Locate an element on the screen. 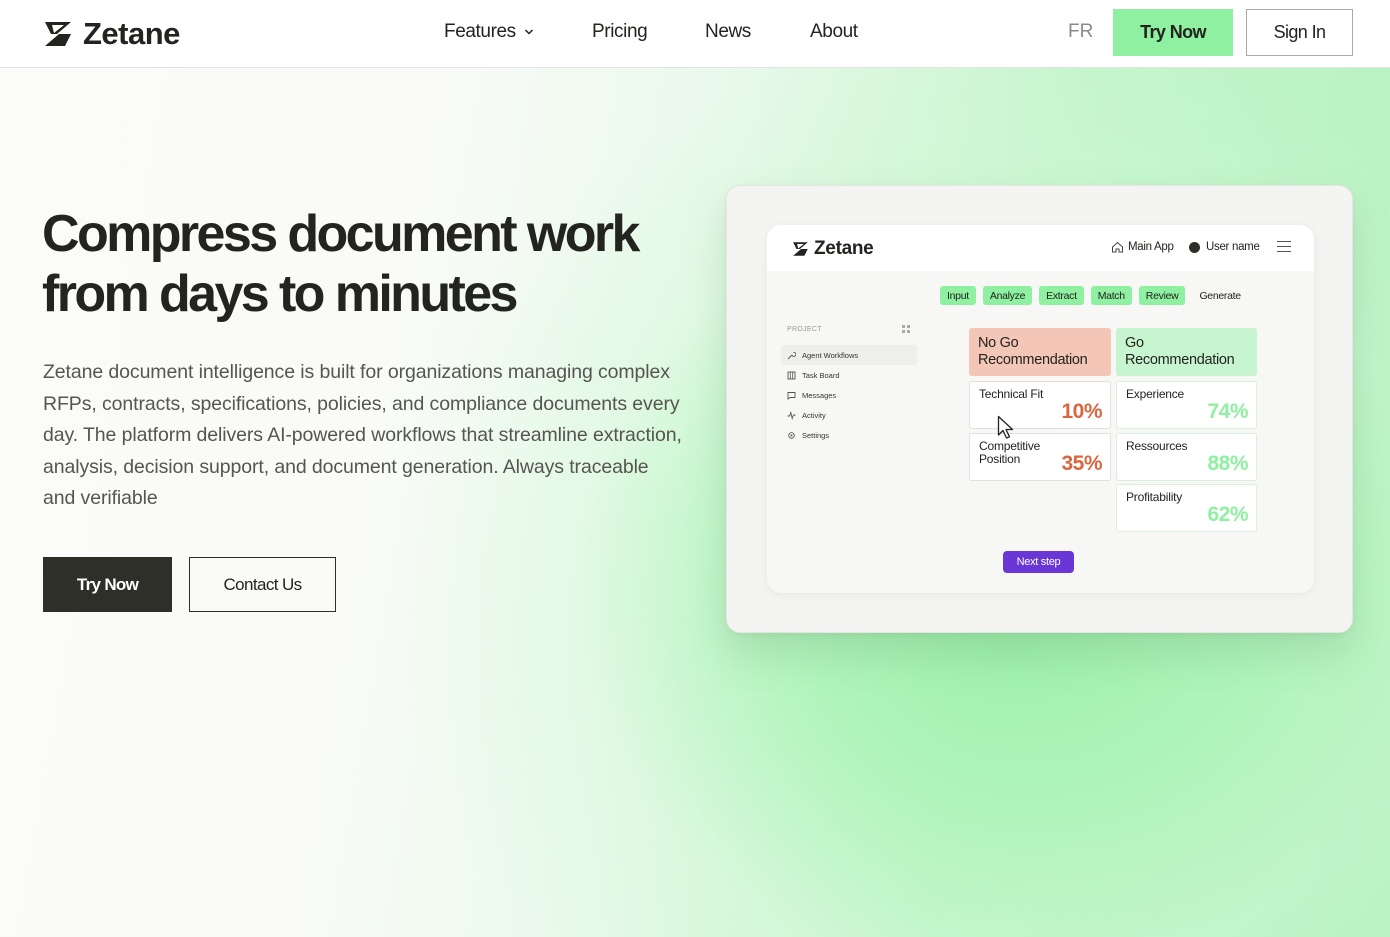 The width and height of the screenshot is (1390, 937). chevron-down-icon is located at coordinates (529, 32).